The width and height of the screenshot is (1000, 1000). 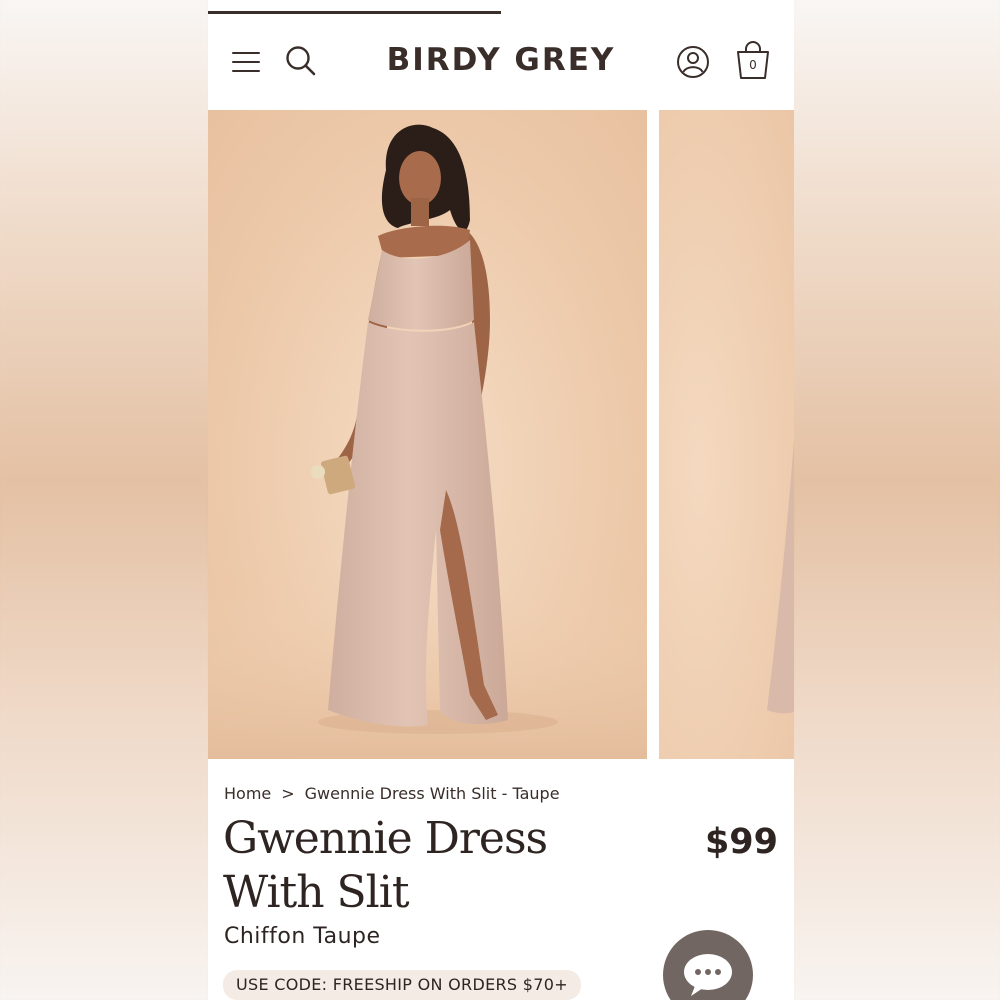 I want to click on breadcrumb: Home > Gwennie Dress With Slit - Taupe, so click(x=392, y=793).